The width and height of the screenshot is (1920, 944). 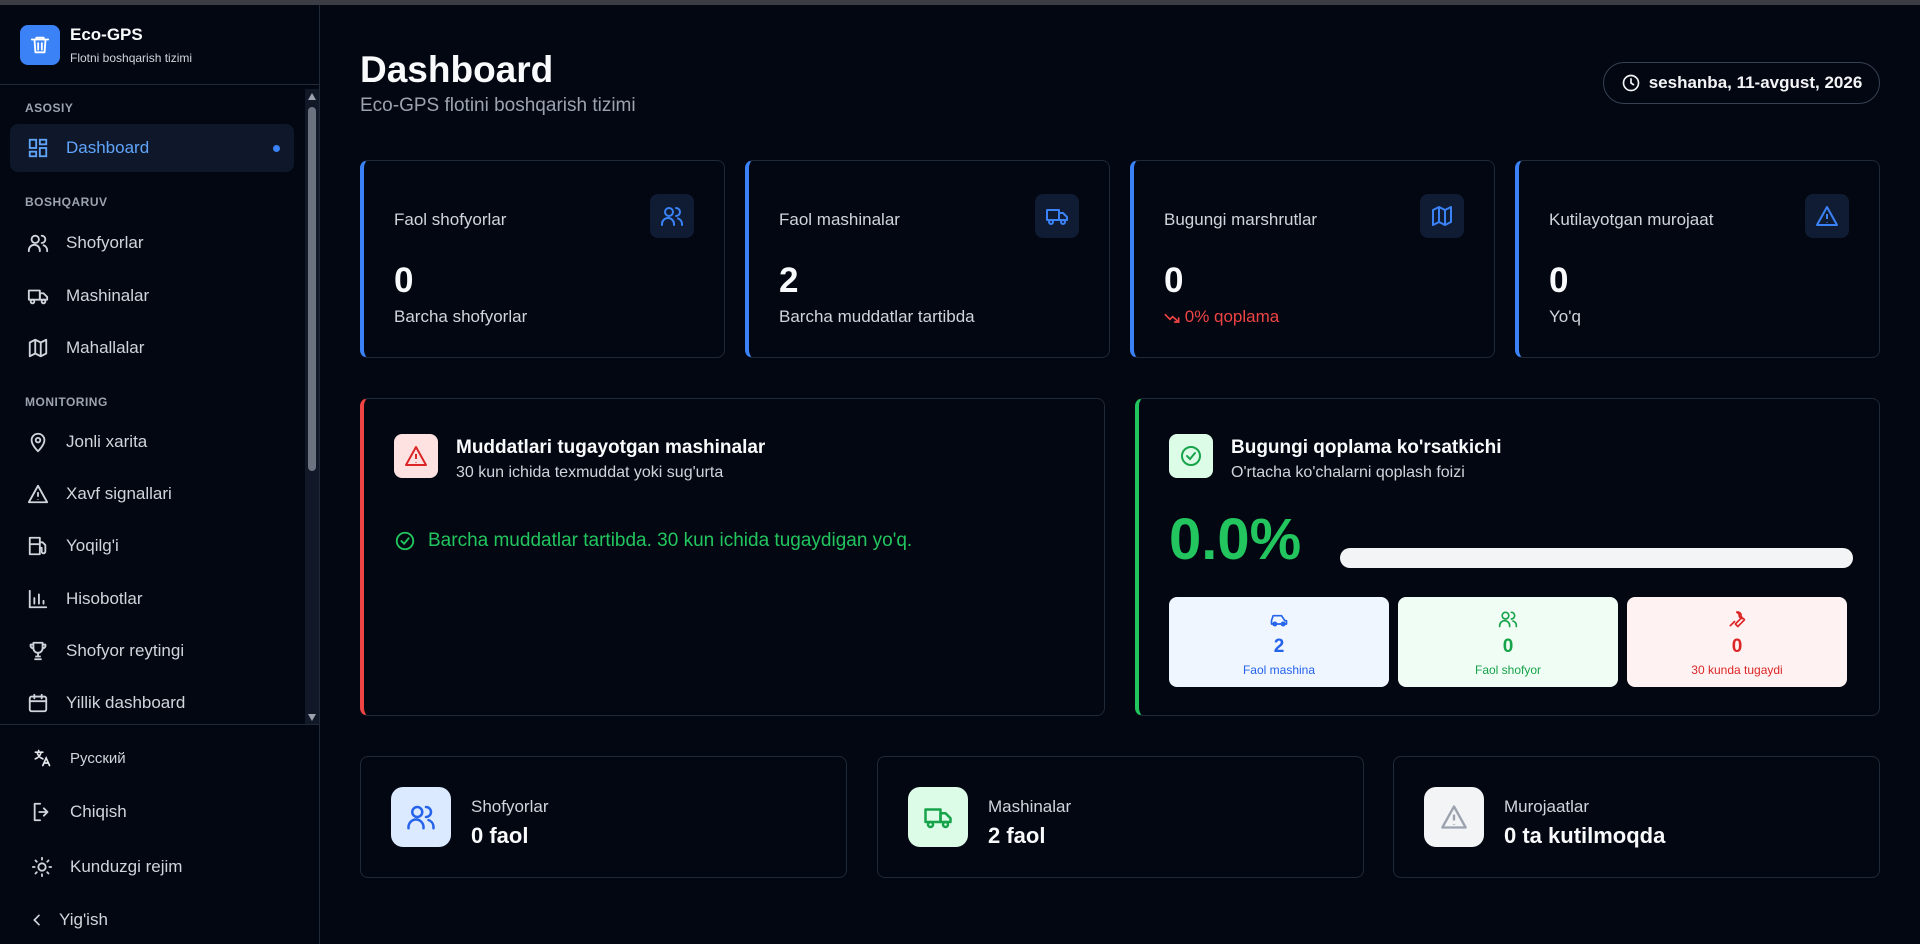 What do you see at coordinates (126, 866) in the screenshot?
I see `theme-label: Kunduzgi rejim` at bounding box center [126, 866].